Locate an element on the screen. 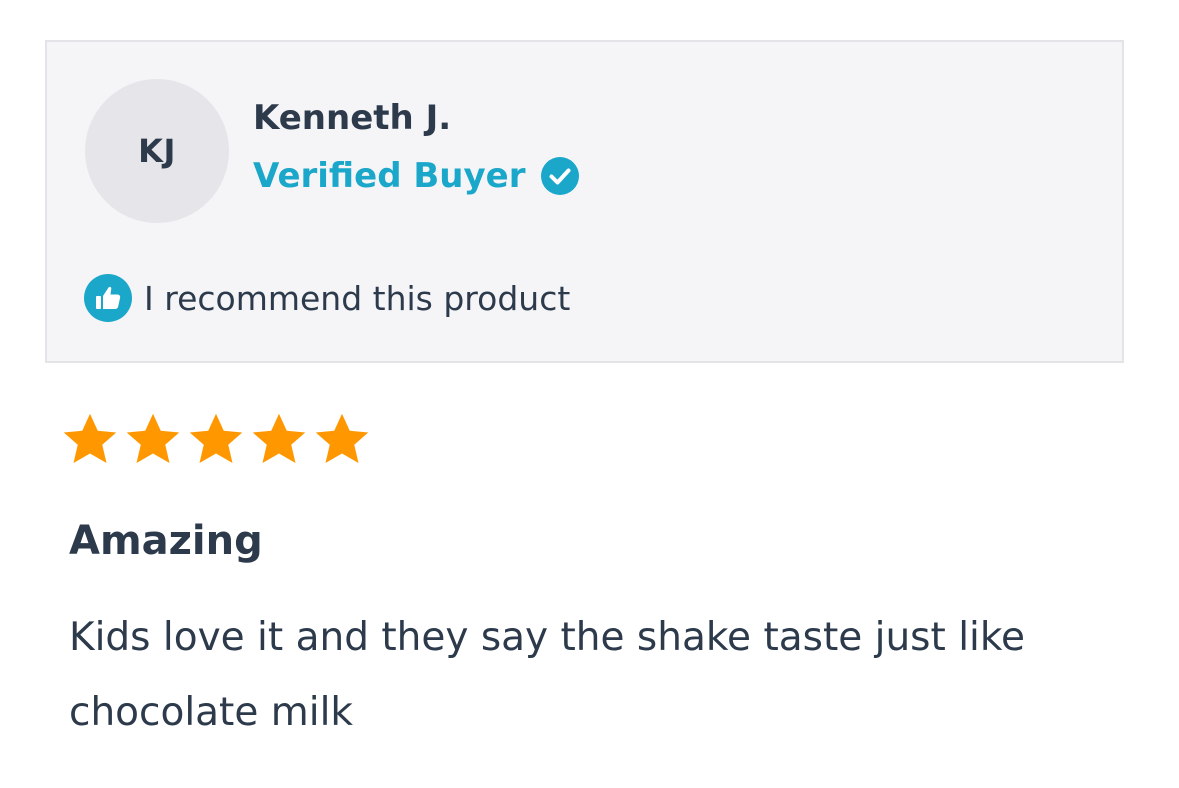 The width and height of the screenshot is (1179, 788). verified-check-icon is located at coordinates (560, 176).